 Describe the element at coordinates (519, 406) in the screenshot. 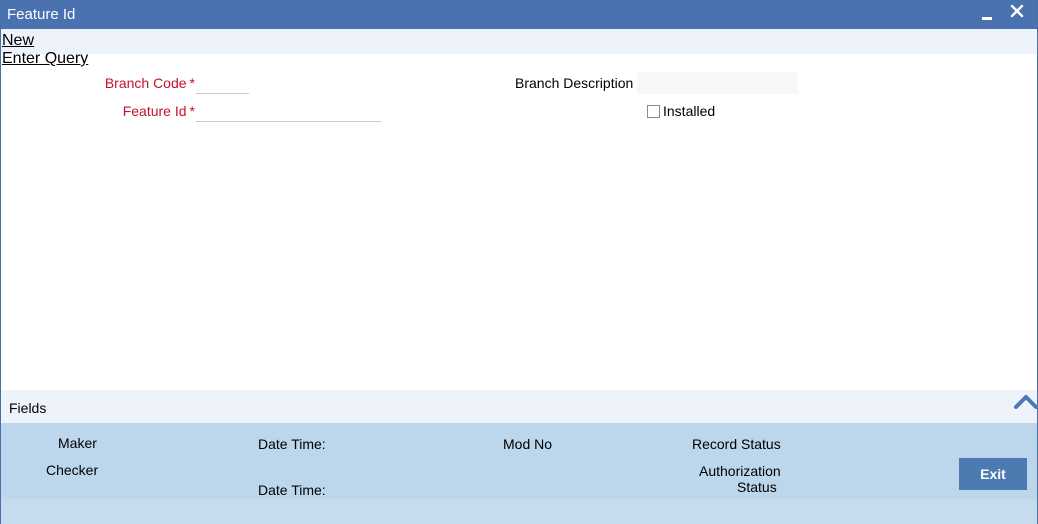

I see `fields-section-bar: Fields` at that location.